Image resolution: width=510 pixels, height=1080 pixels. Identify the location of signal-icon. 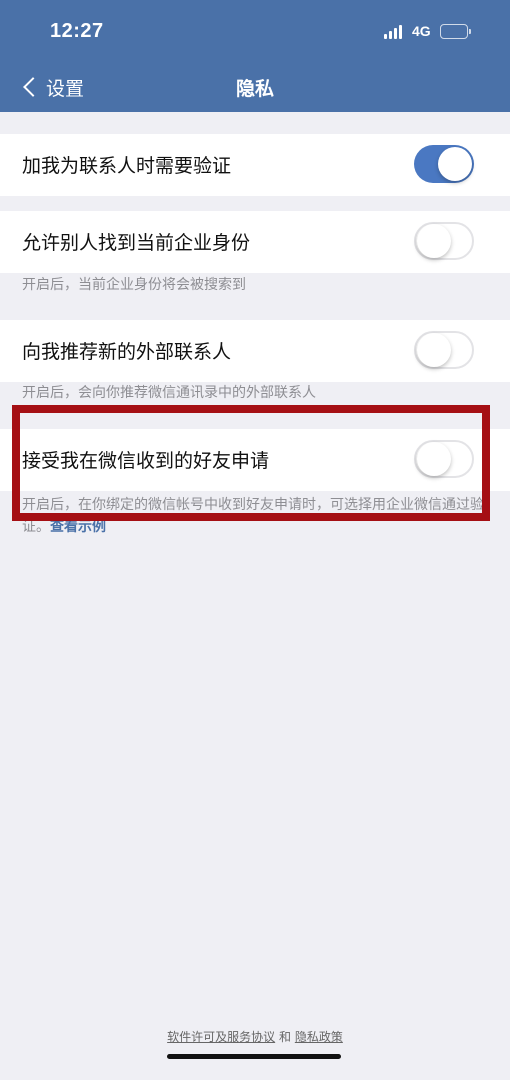
(395, 32).